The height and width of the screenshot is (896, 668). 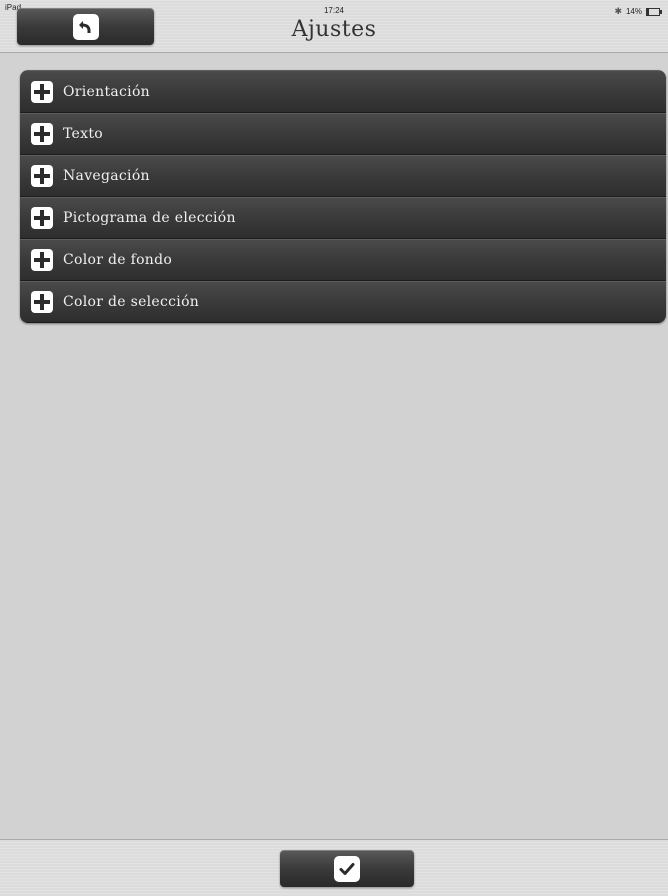 I want to click on battery-icon, so click(x=654, y=11).